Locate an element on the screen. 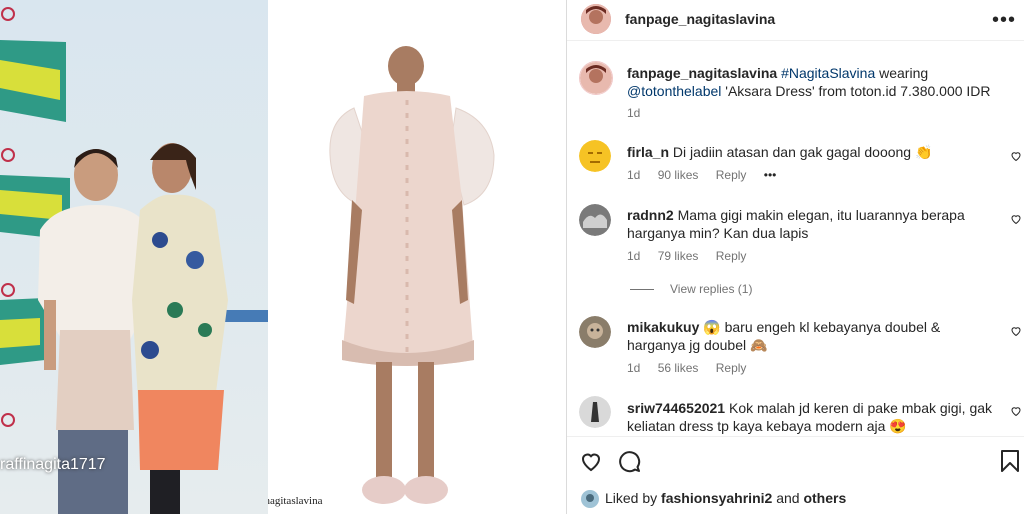  comment-username: radnn2 is located at coordinates (650, 215).